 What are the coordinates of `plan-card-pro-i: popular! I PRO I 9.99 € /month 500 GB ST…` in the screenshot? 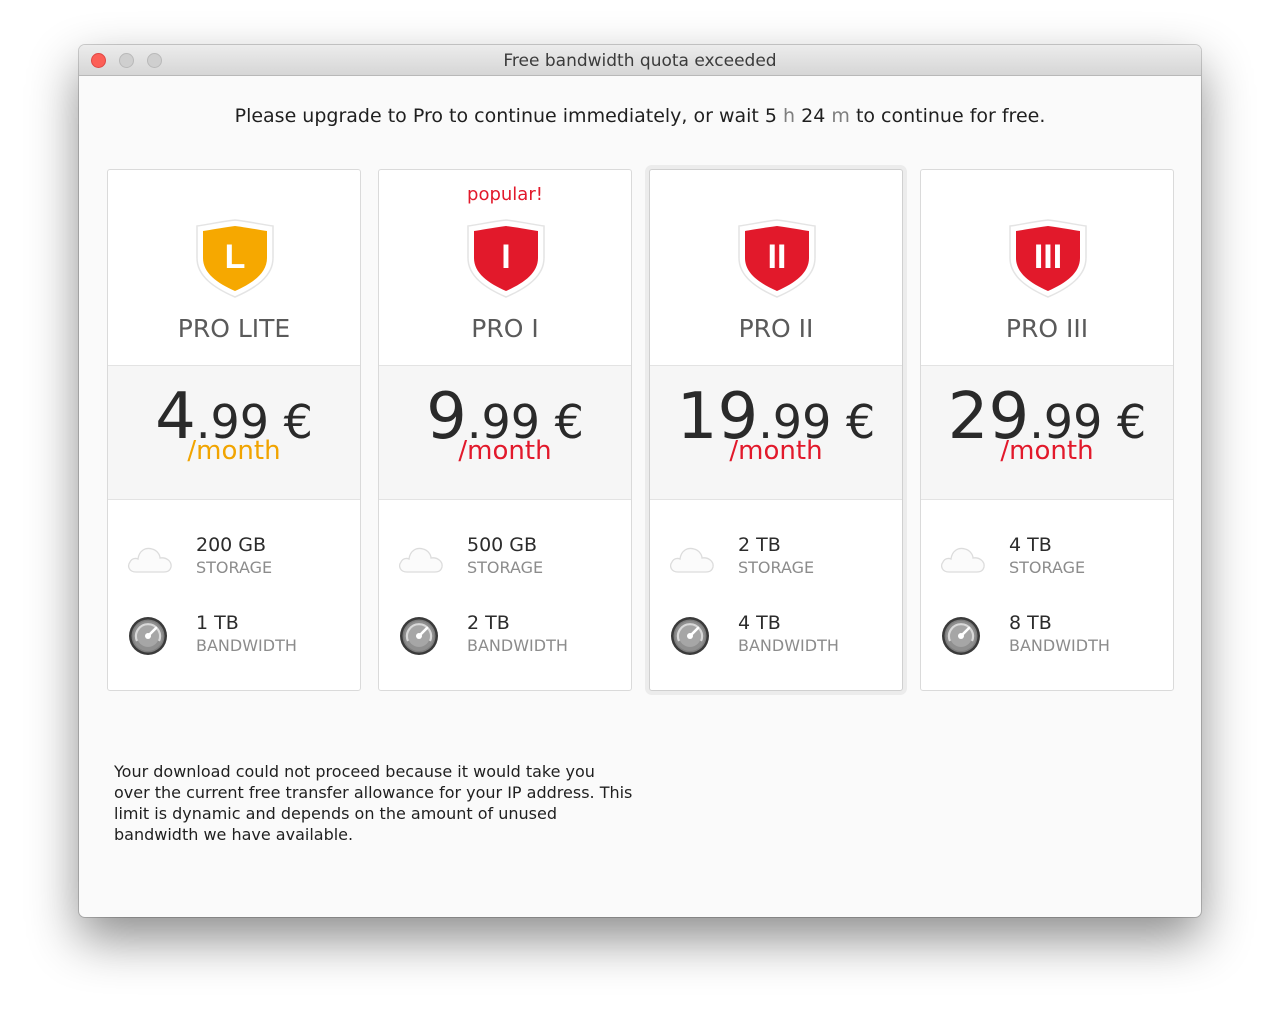 It's located at (505, 430).